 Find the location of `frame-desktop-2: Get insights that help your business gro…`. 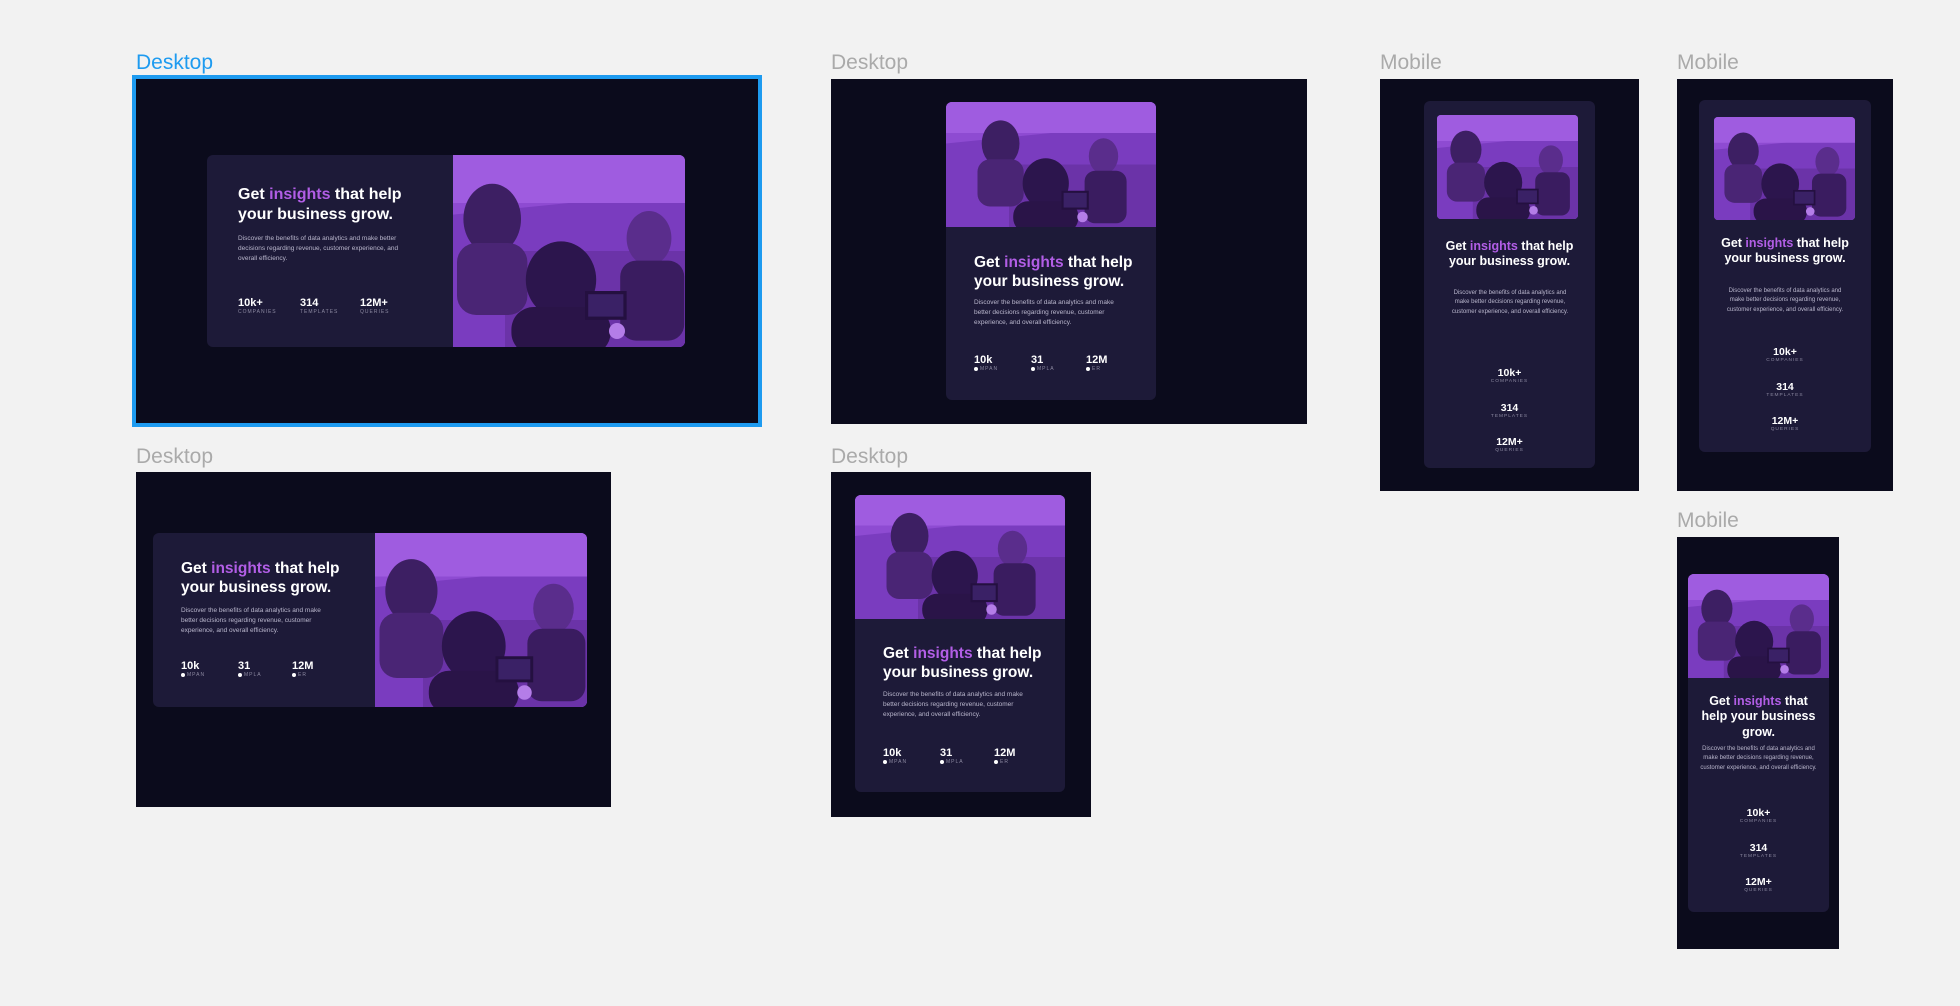

frame-desktop-2: Get insights that help your business gro… is located at coordinates (1069, 251).